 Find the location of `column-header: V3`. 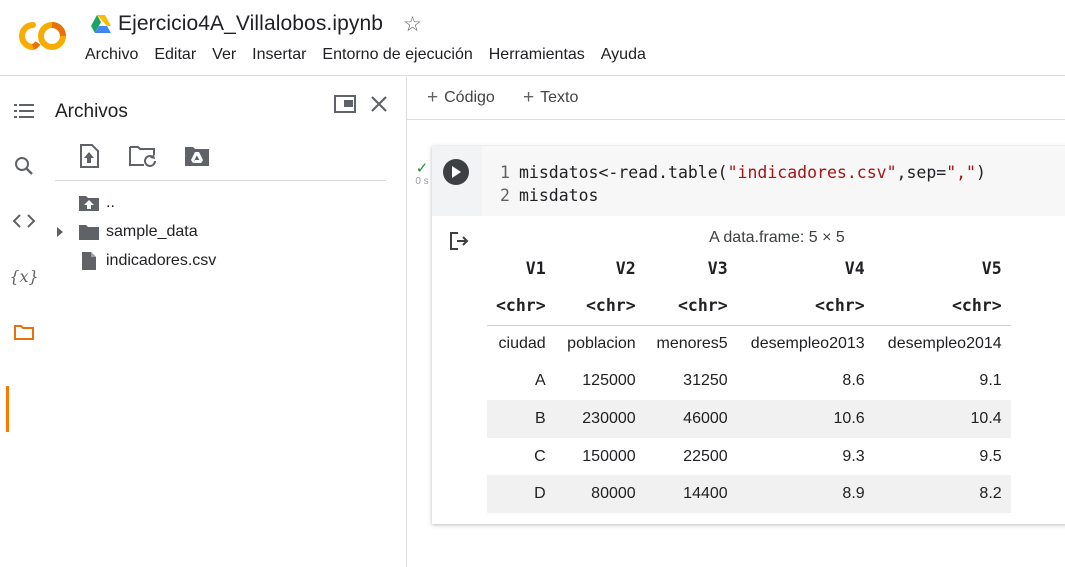

column-header: V3 is located at coordinates (717, 268).